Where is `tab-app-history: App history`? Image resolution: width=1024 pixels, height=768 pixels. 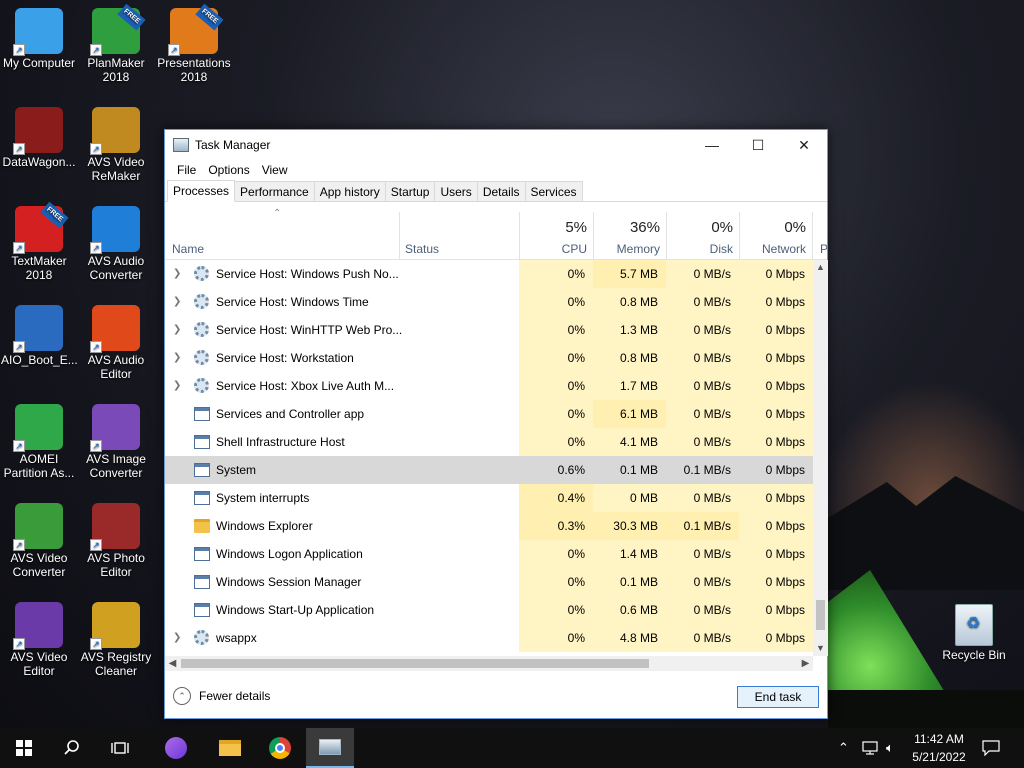
tab-app-history: App history is located at coordinates (349, 191).